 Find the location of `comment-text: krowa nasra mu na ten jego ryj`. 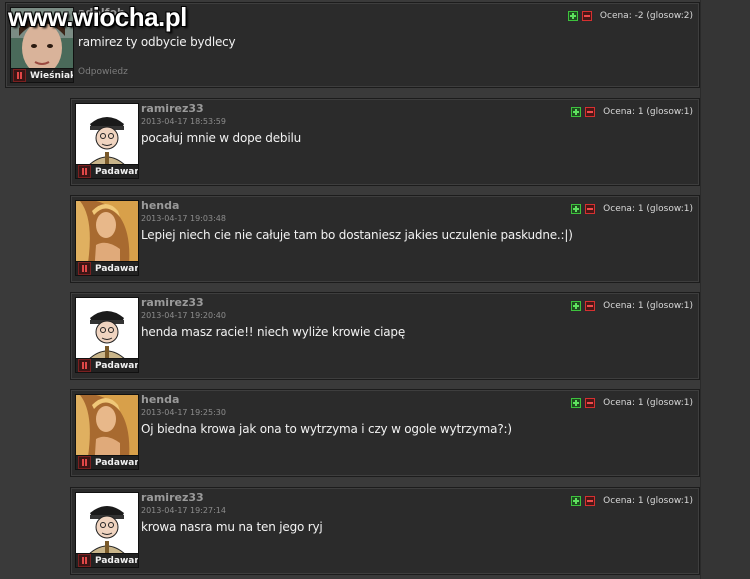

comment-text: krowa nasra mu na ten jego ryj is located at coordinates (232, 527).